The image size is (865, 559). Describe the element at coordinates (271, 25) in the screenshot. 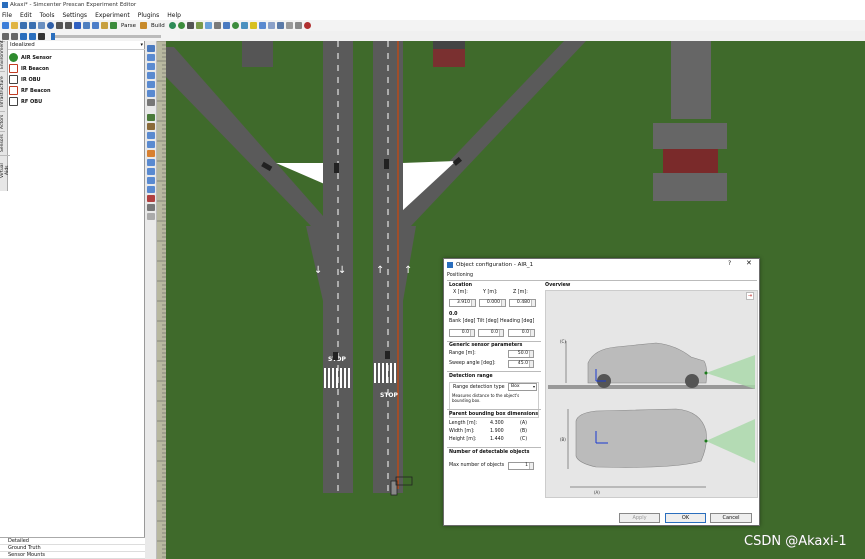

I see `folder-icon` at that location.